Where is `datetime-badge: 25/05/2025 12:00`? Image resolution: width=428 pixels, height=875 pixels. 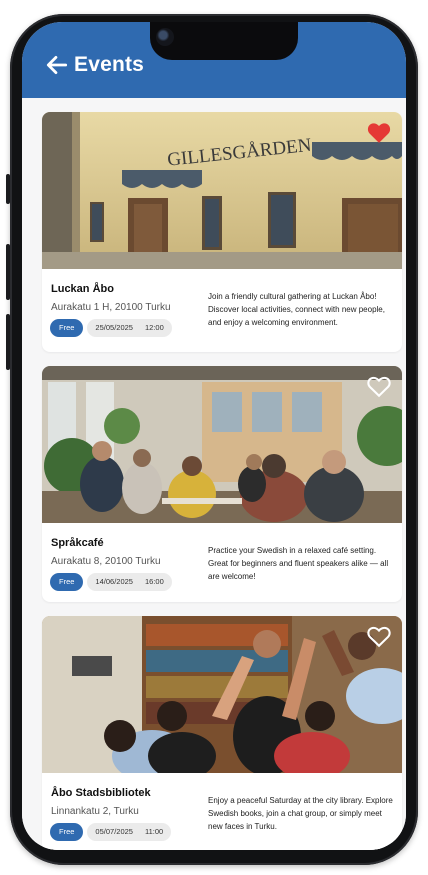 datetime-badge: 25/05/2025 12:00 is located at coordinates (129, 328).